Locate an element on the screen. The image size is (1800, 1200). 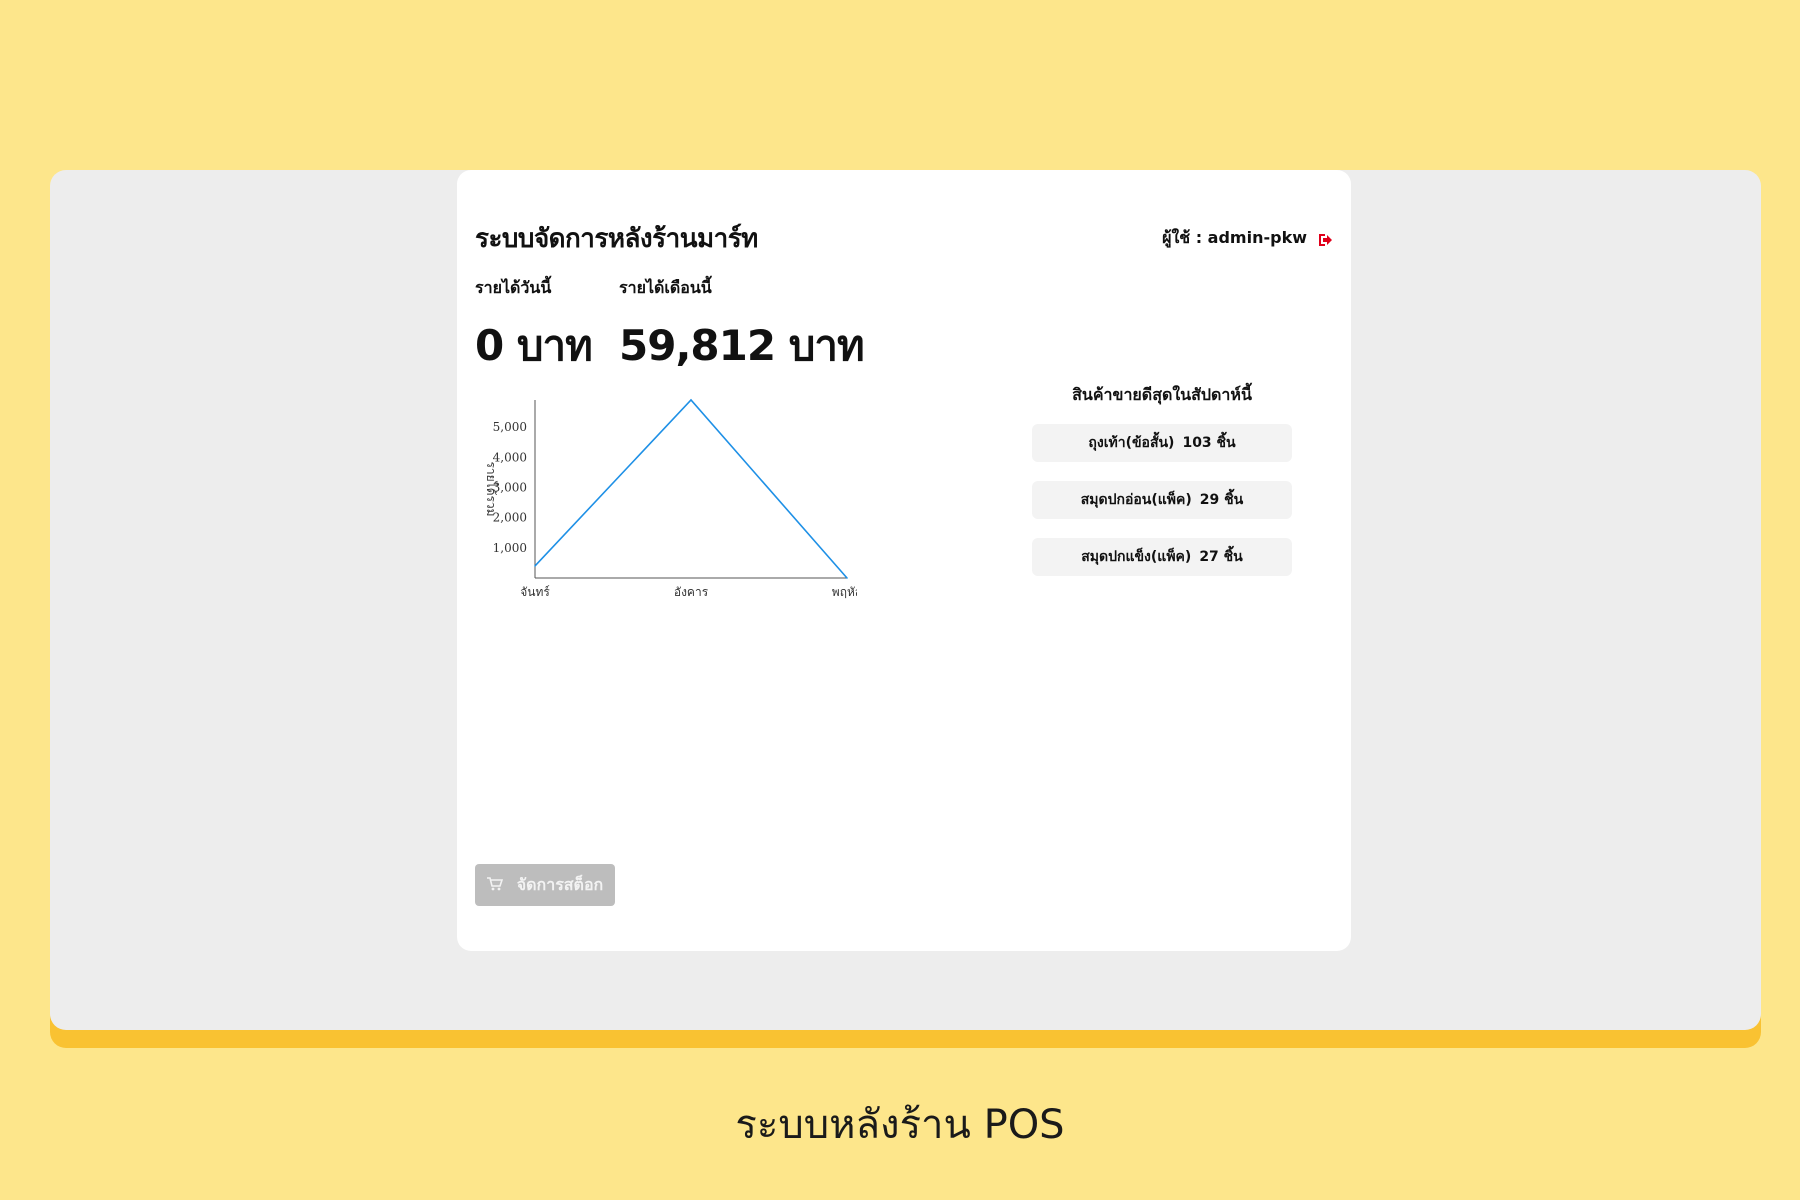
y-axis-label: รายได้รวม is located at coordinates (491, 488).